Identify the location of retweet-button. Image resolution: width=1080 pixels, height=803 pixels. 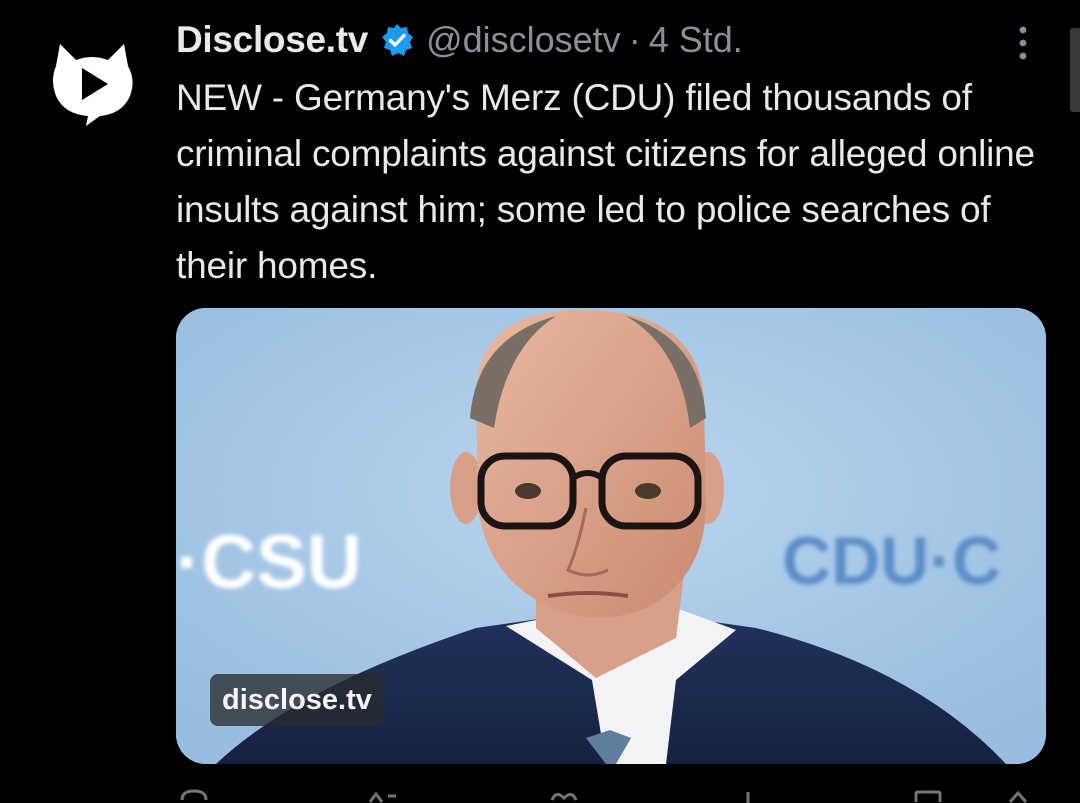
(380, 795).